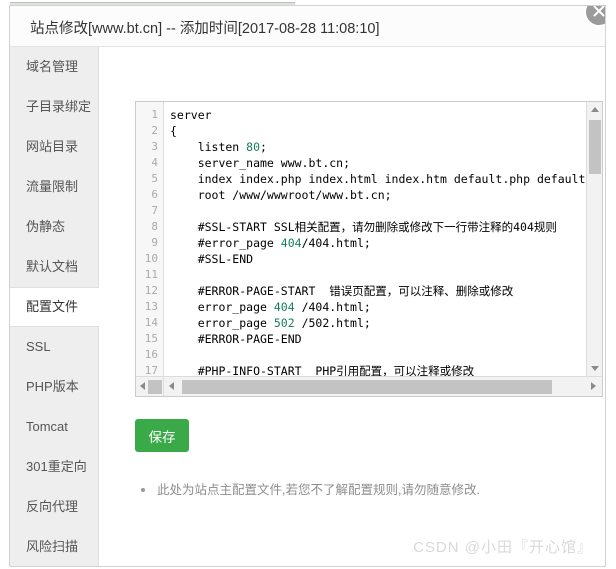  I want to click on line-number: 16, so click(151, 354).